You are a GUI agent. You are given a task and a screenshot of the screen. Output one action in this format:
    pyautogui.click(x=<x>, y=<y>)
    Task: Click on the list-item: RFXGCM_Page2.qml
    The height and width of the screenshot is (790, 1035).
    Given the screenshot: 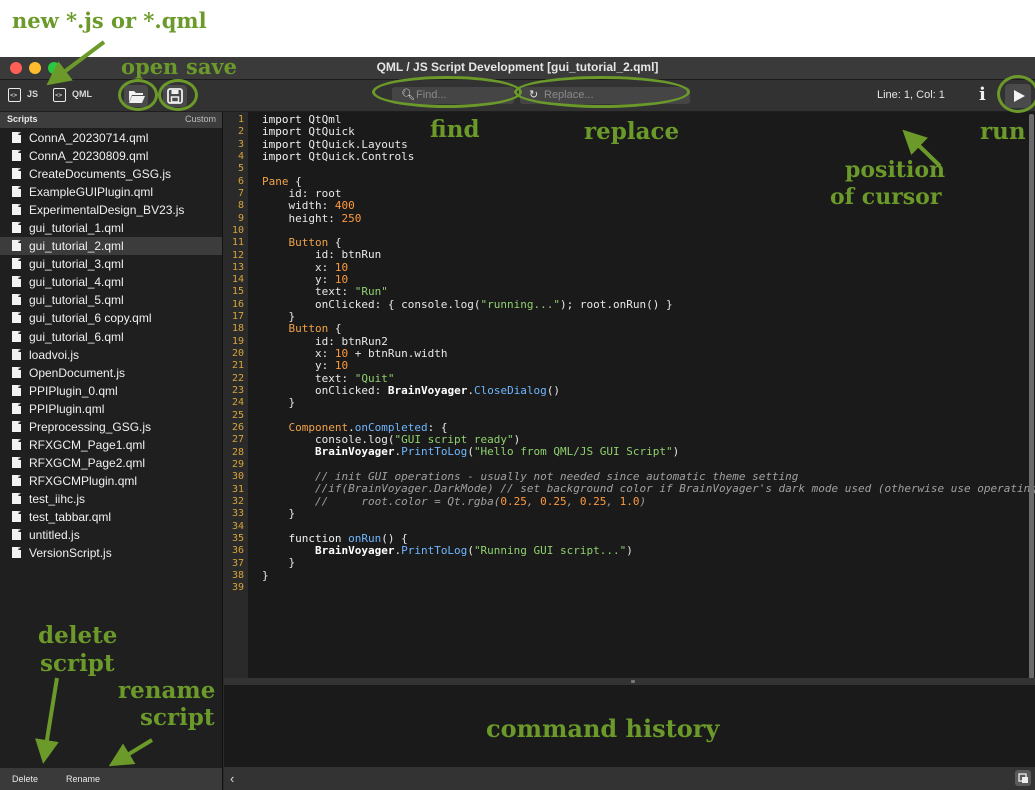 What is the action you would take?
    pyautogui.click(x=111, y=463)
    